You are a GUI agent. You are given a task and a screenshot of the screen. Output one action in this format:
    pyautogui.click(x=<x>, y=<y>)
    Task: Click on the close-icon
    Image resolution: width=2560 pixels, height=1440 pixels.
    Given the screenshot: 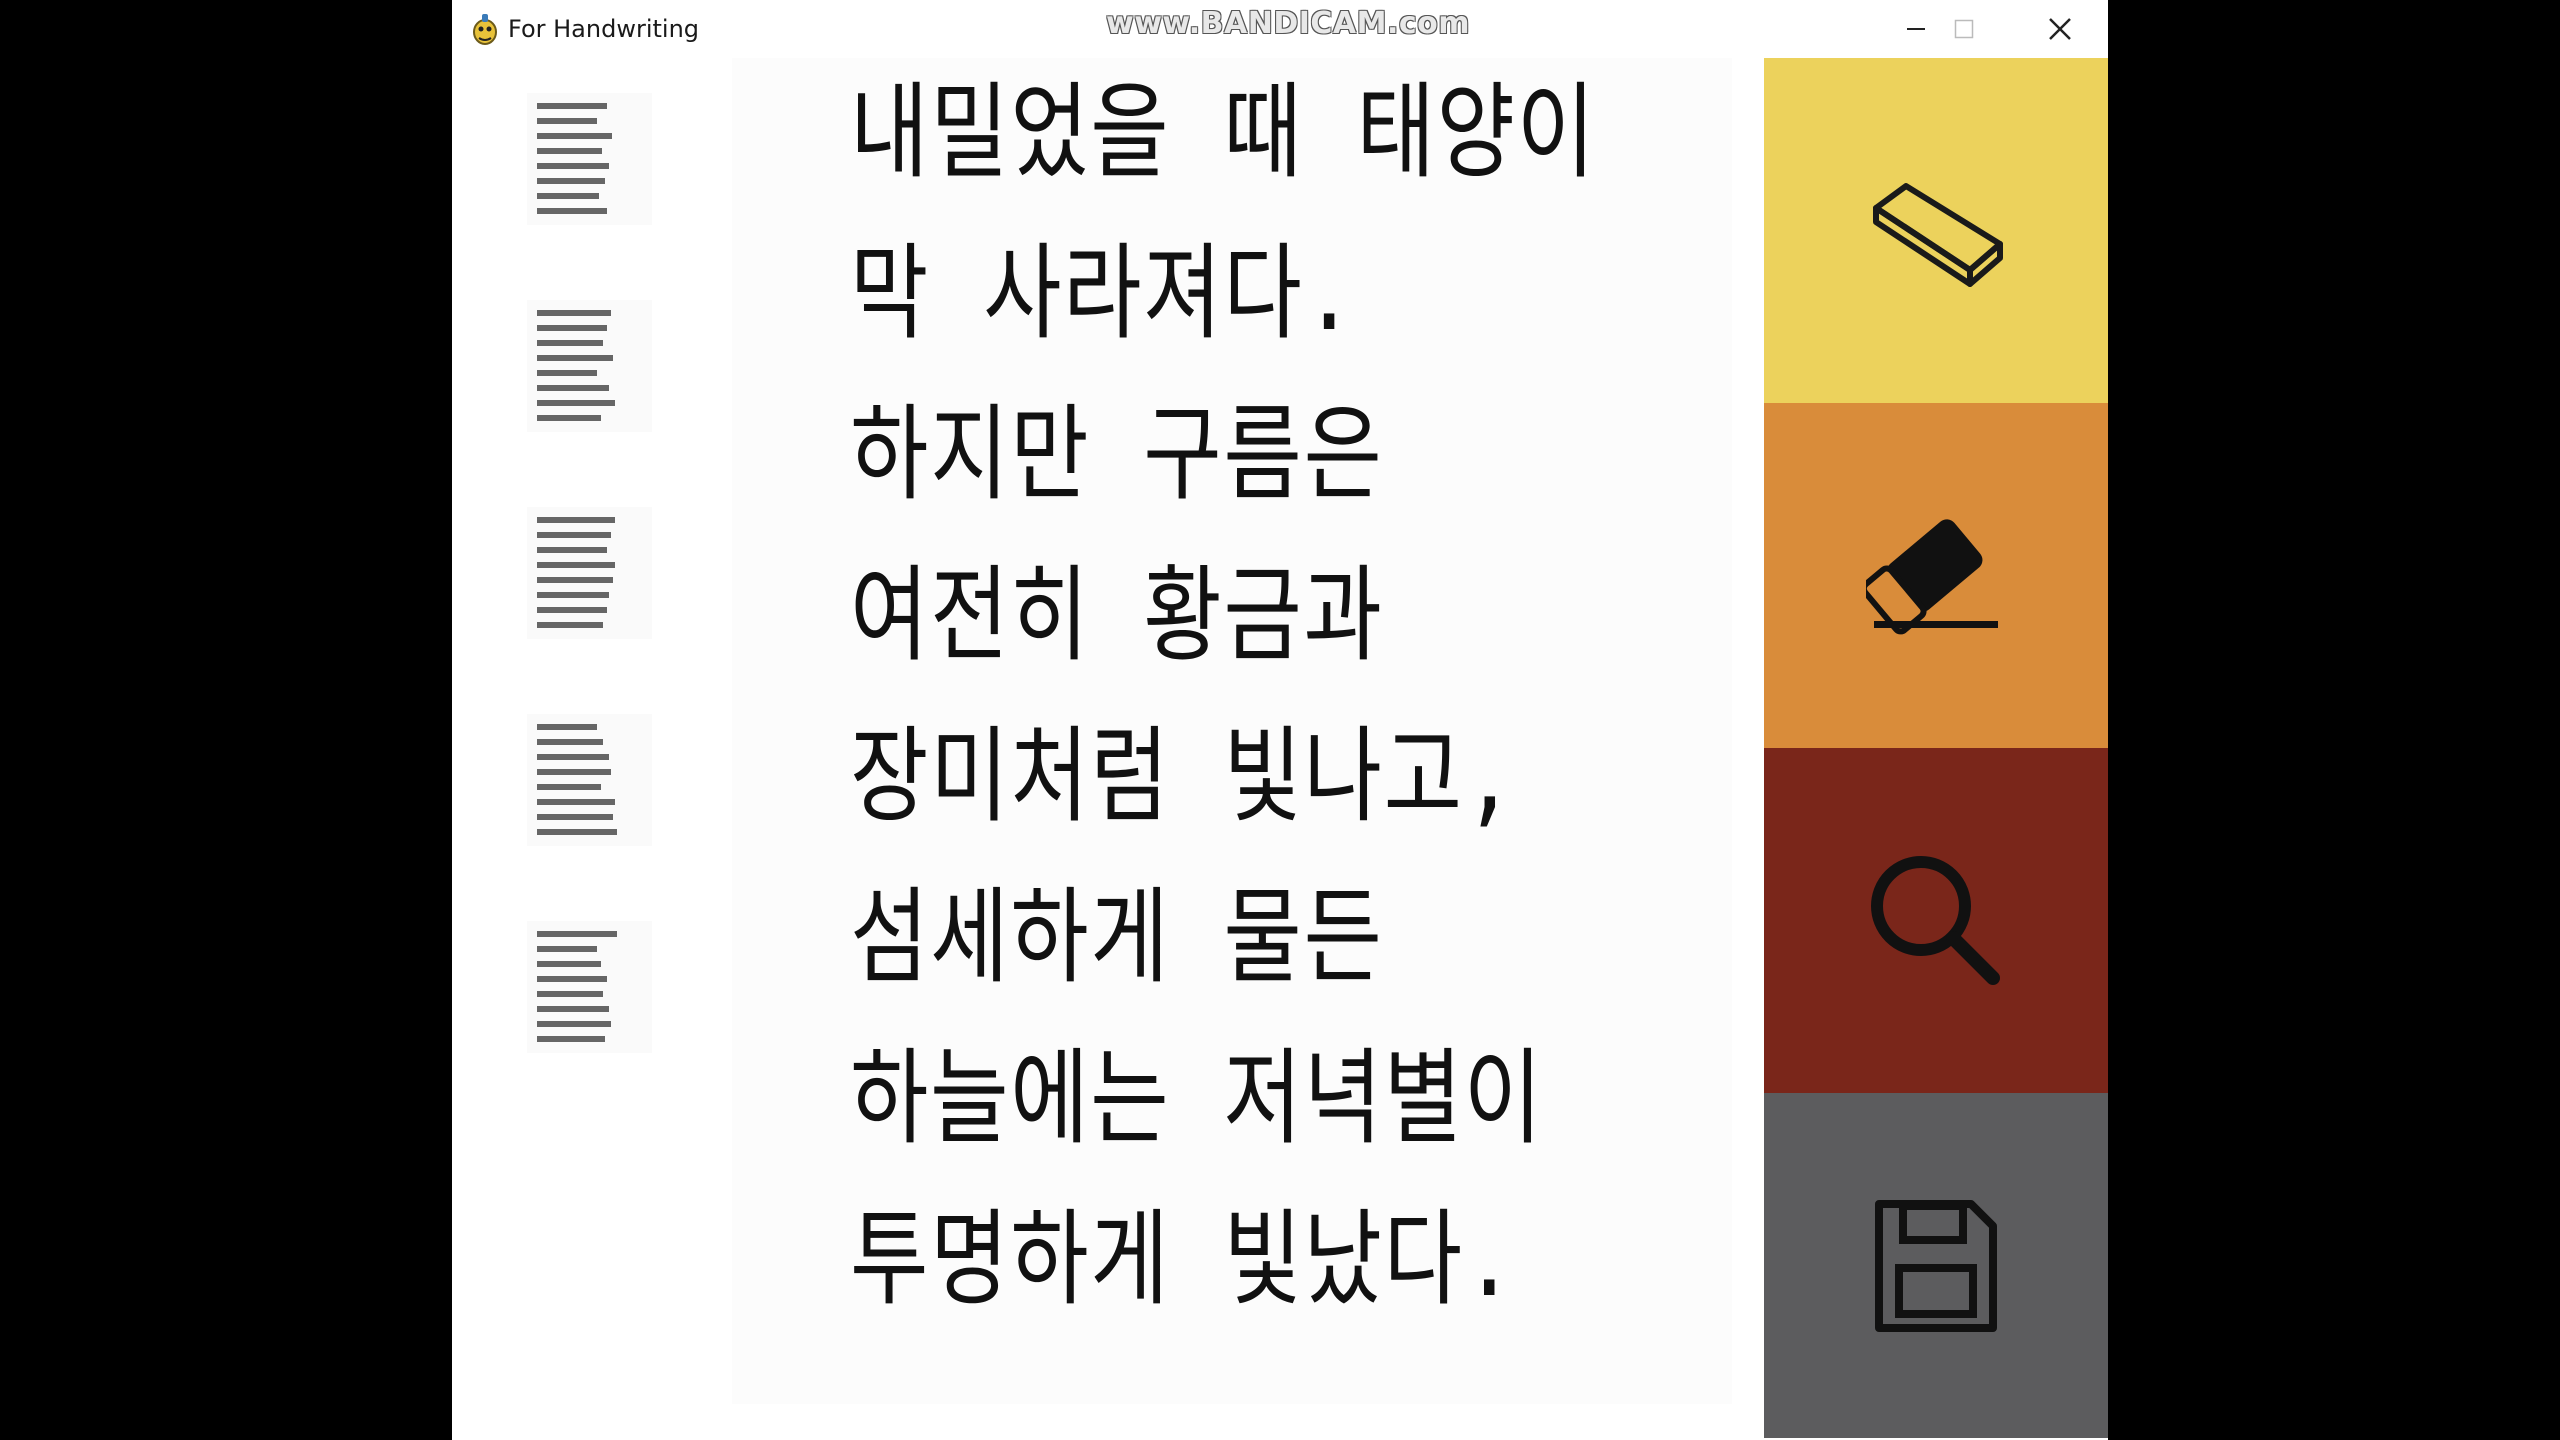 What is the action you would take?
    pyautogui.click(x=2060, y=29)
    